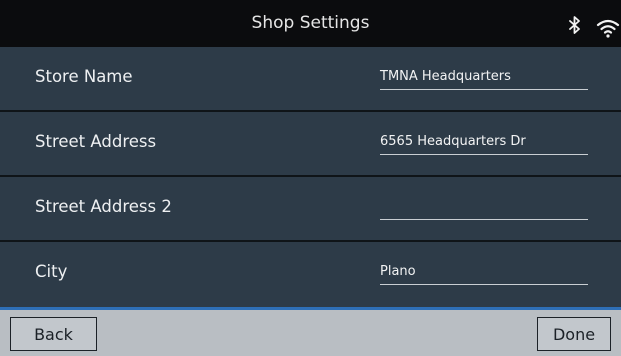 Image resolution: width=621 pixels, height=356 pixels. I want to click on city-field: Plano, so click(484, 270).